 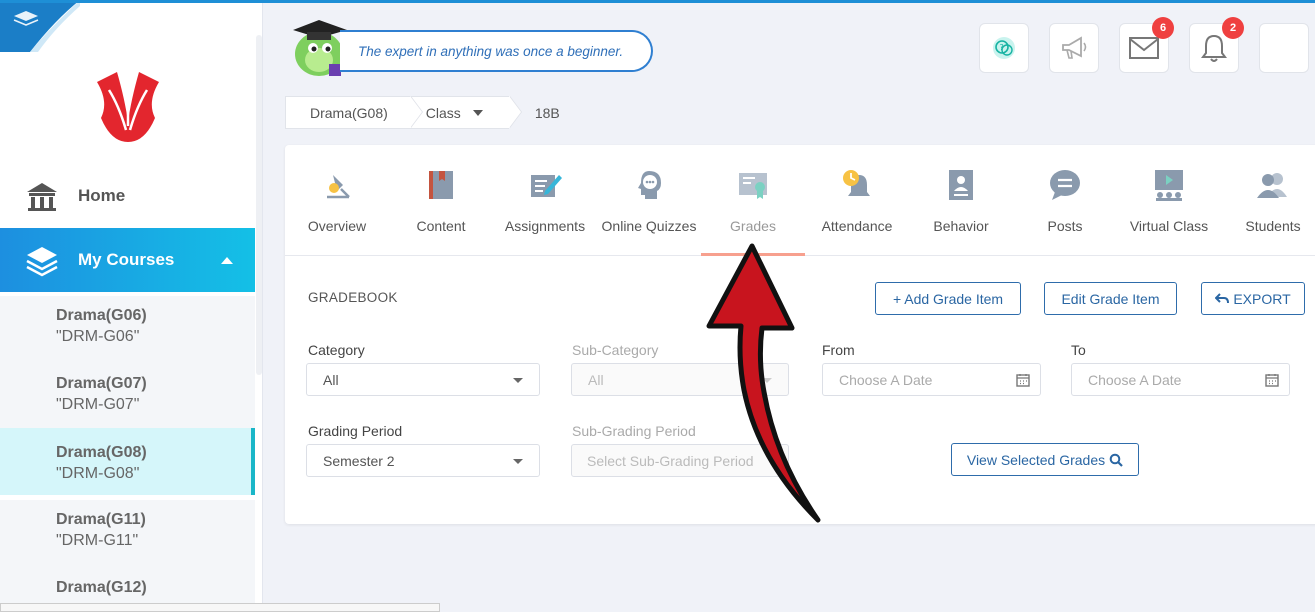 I want to click on grading-period-select: Semester 2, so click(x=423, y=460).